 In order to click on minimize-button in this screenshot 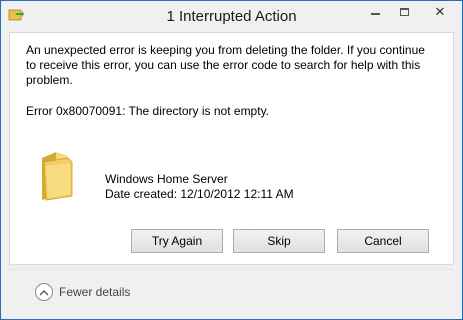, I will do `click(375, 12)`.